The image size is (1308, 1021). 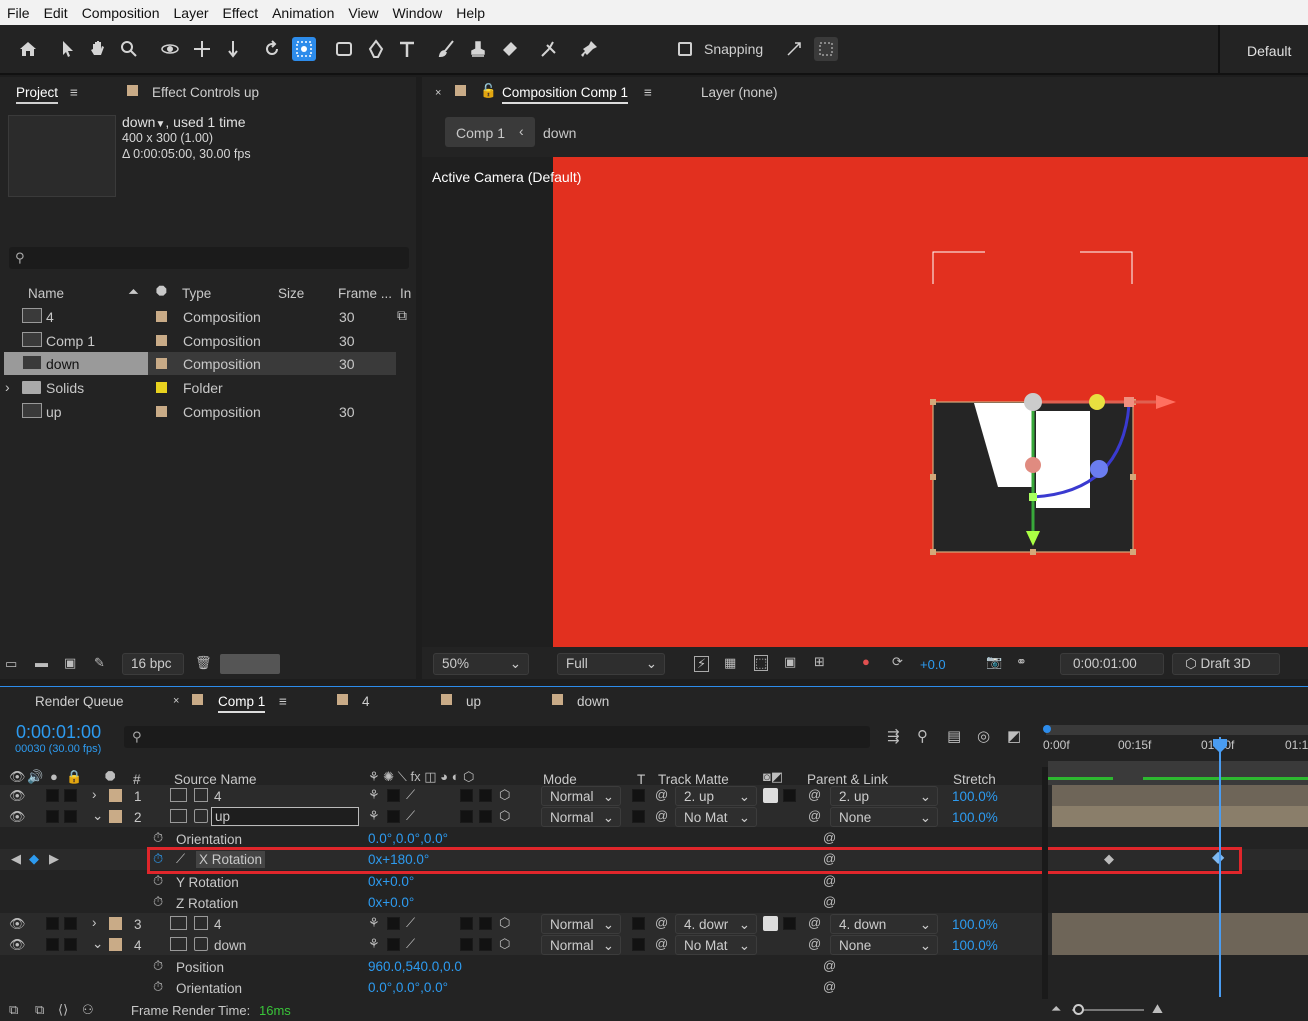 I want to click on reset-exposure-icon: ⟳, so click(x=897, y=662).